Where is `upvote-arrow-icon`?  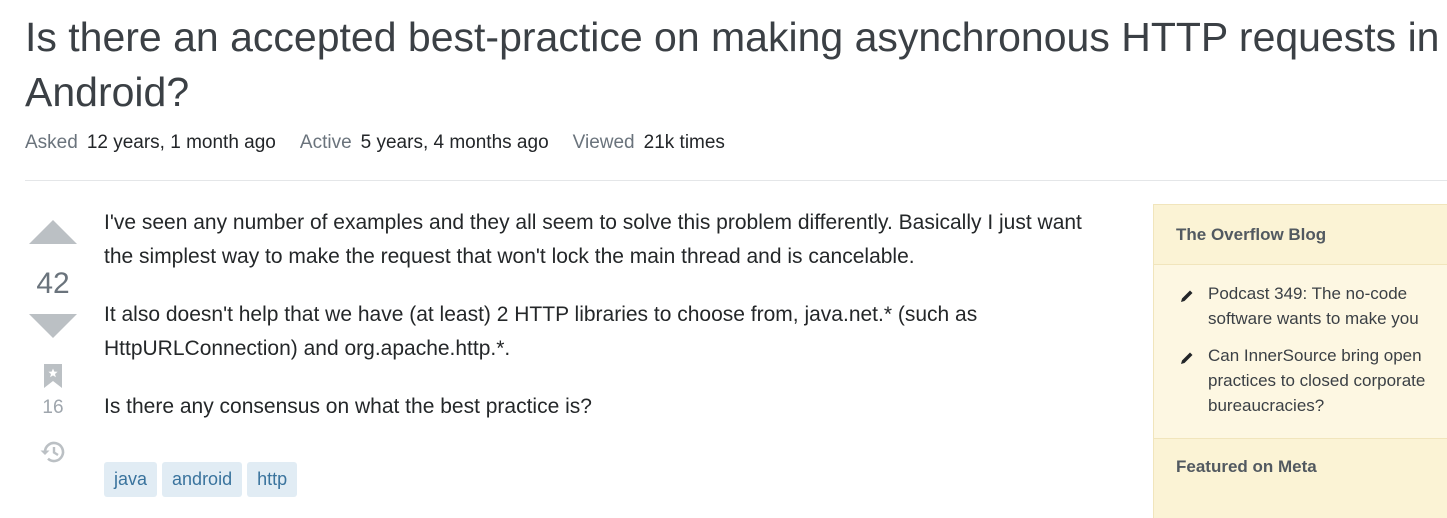 upvote-arrow-icon is located at coordinates (53, 232).